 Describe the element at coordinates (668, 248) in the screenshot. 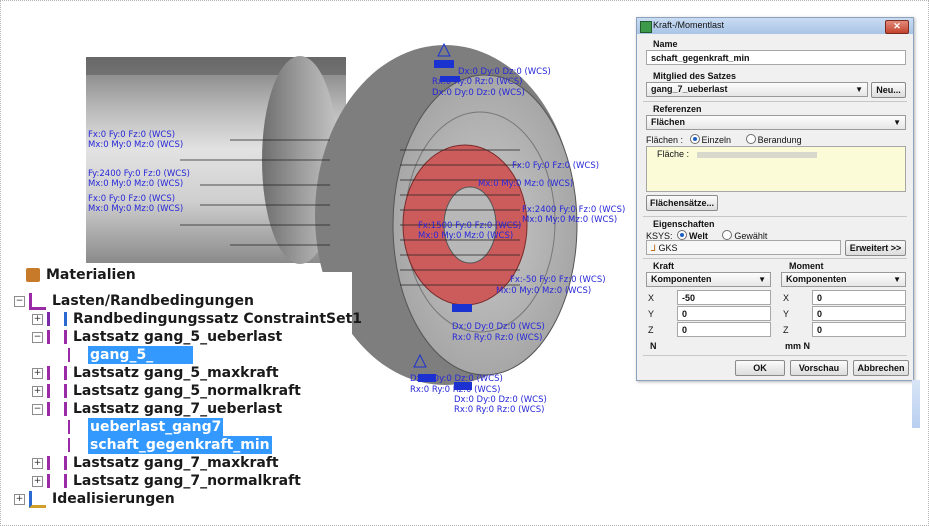

I see `csys-value: GKS` at that location.